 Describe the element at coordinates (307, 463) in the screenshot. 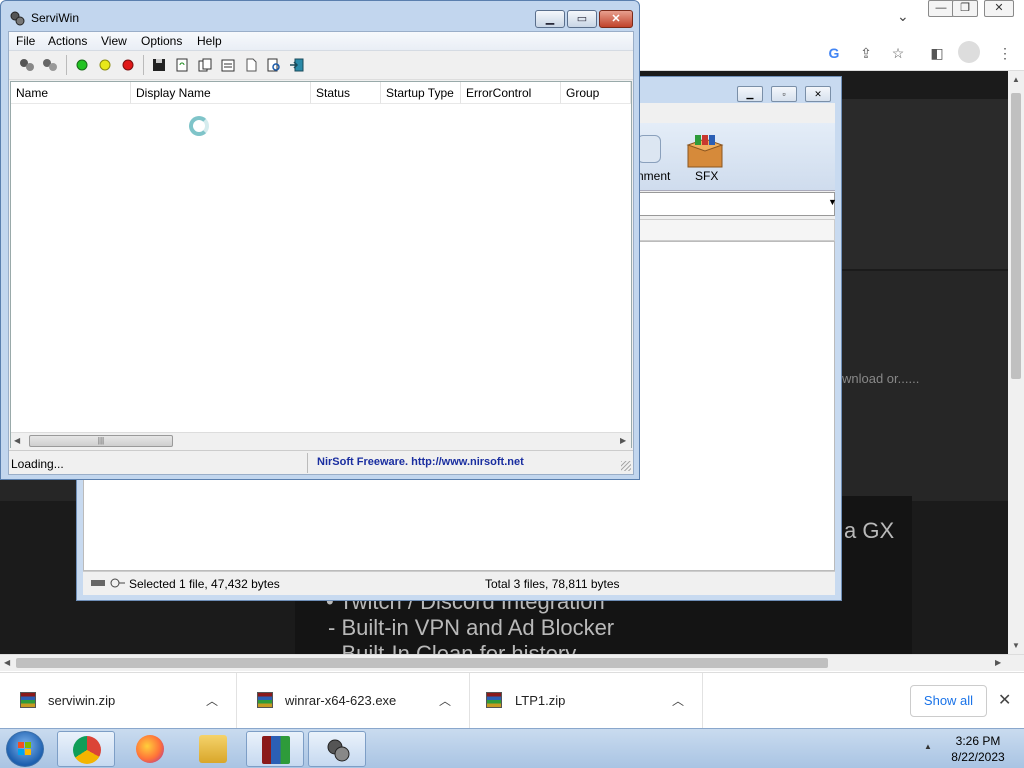

I see `statusbar-divider` at that location.